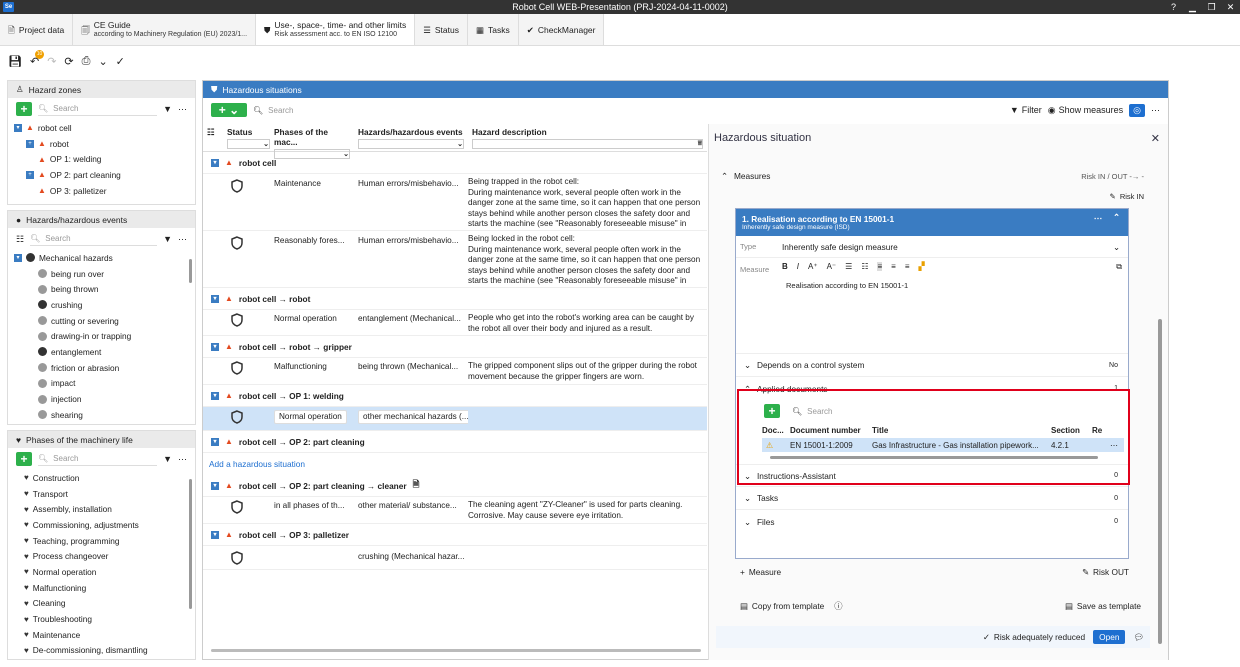 This screenshot has width=1240, height=667. What do you see at coordinates (561, 29) in the screenshot?
I see `tab-checkmanager: ✔ CheckManager` at bounding box center [561, 29].